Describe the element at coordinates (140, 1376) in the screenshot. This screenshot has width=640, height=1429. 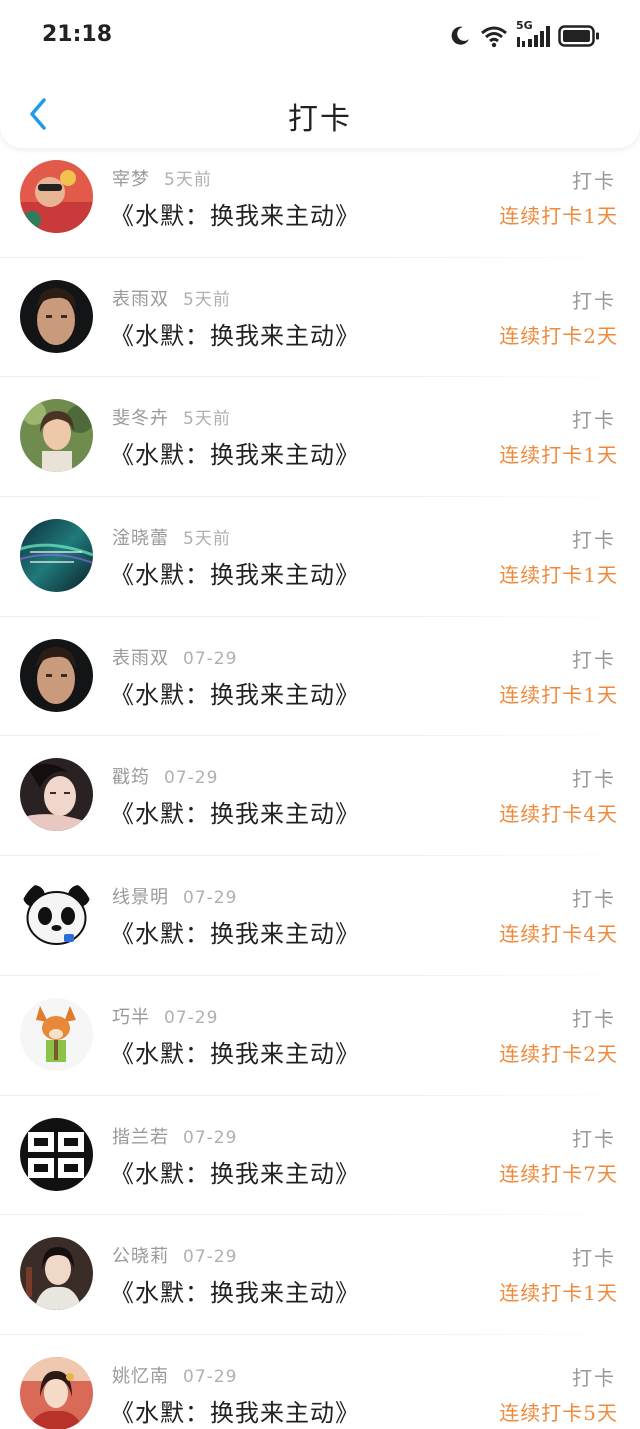
I see `user-name: 姚忆南` at that location.